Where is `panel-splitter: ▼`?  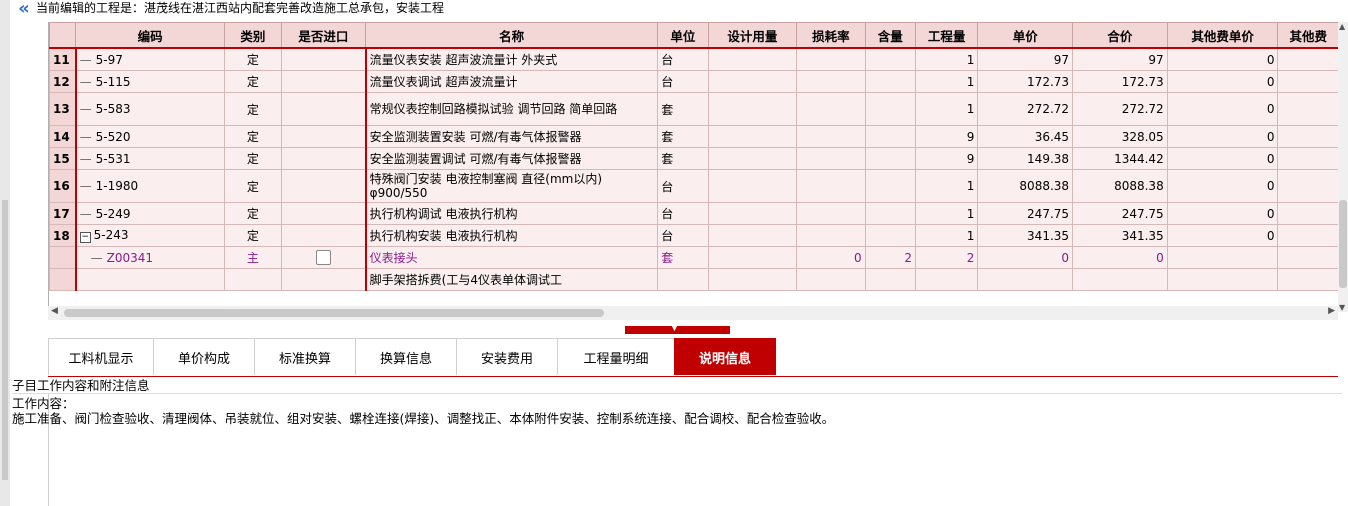 panel-splitter: ▼ is located at coordinates (677, 328).